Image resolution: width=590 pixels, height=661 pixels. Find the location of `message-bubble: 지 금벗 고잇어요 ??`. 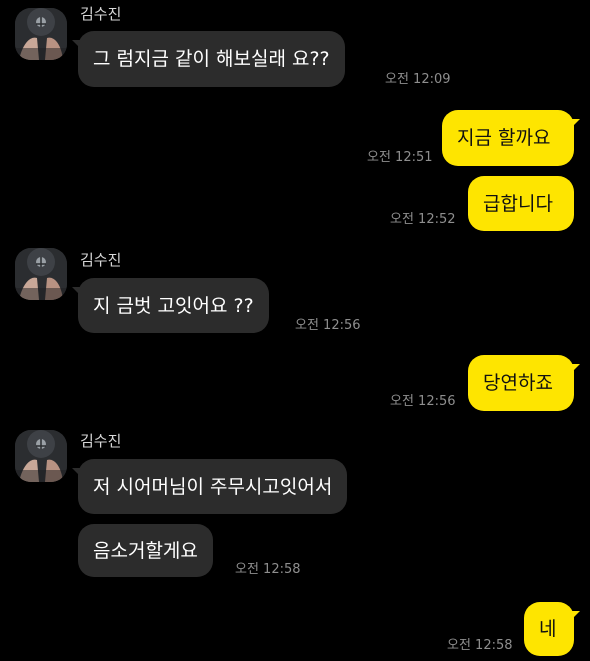

message-bubble: 지 금벗 고잇어요 ?? is located at coordinates (170, 305).